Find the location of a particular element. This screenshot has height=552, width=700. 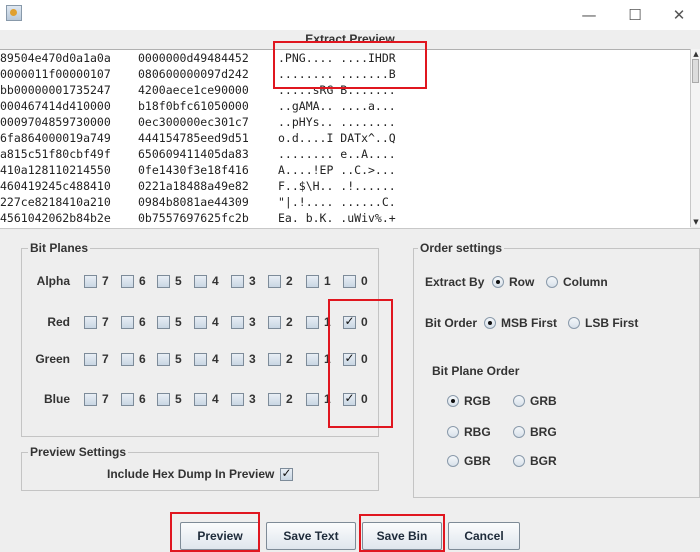

minimize-button: — is located at coordinates (589, 15).